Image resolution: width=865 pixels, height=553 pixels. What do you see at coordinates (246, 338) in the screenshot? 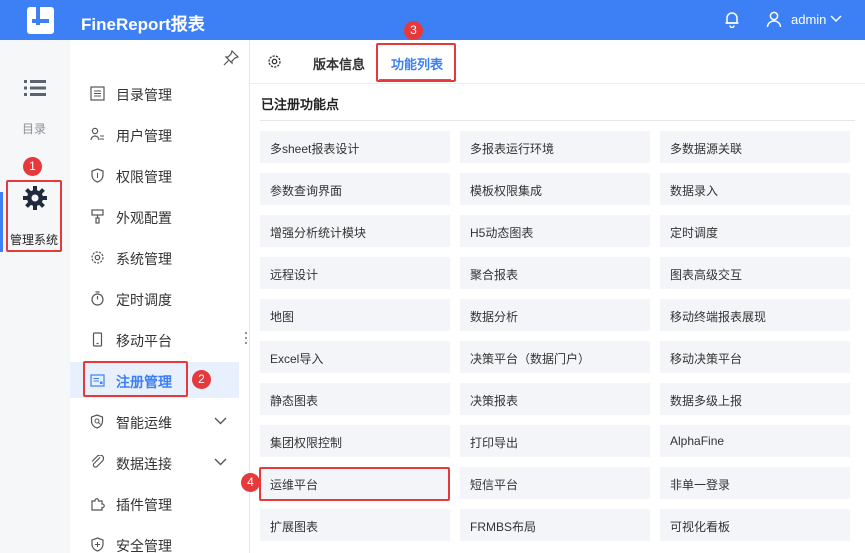
I see `resize-handle-icon` at bounding box center [246, 338].